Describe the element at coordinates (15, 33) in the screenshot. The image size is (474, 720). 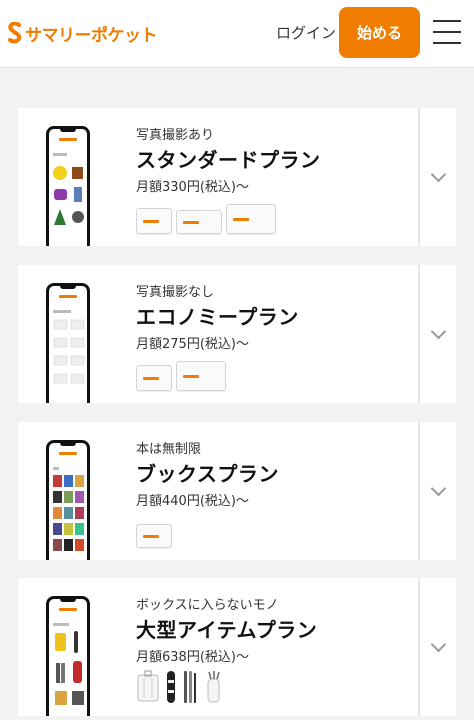
I see `logo-icon` at that location.